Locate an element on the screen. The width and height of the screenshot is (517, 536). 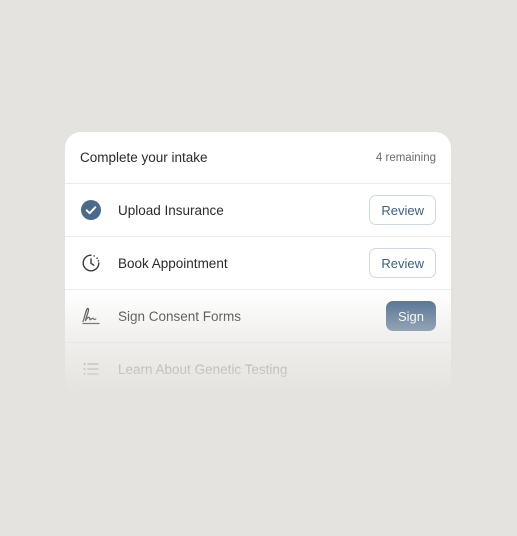
task-row-genetic-testing: Learn About Genetic Testing is located at coordinates (258, 367).